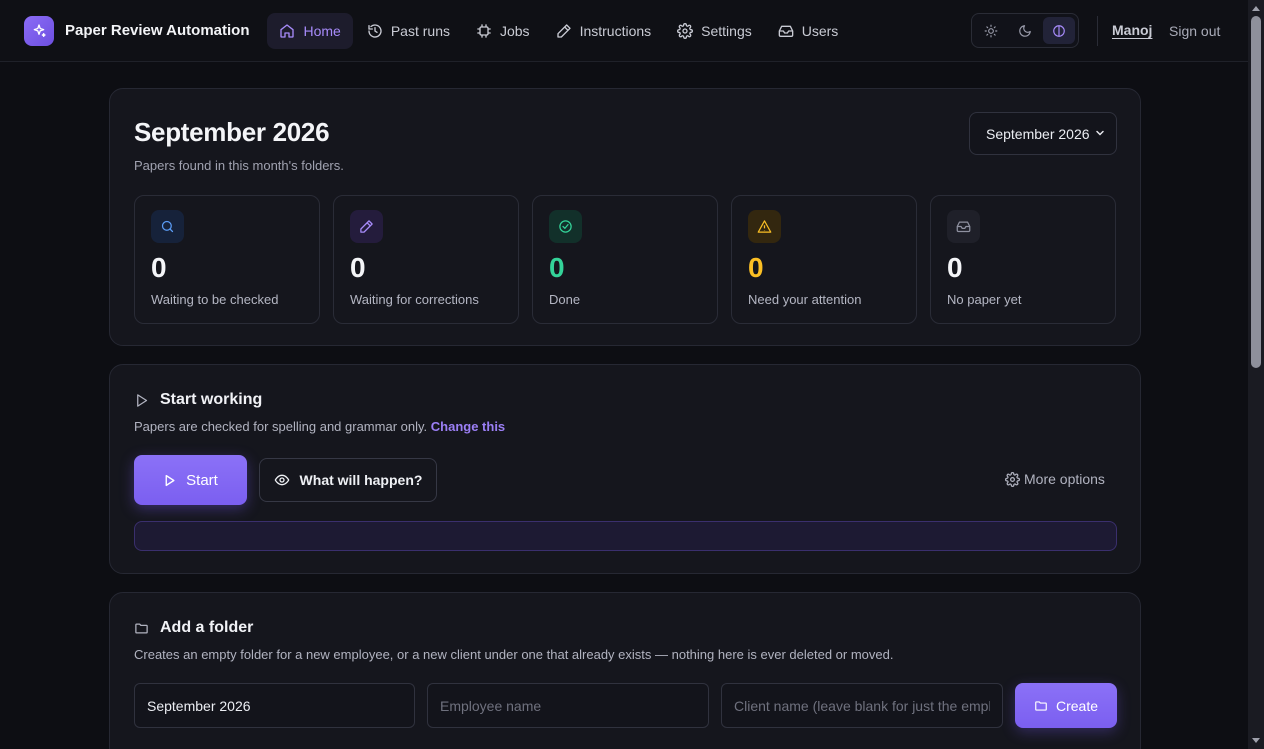  I want to click on stat-card-no-paper: 0 No paper yet, so click(1023, 259).